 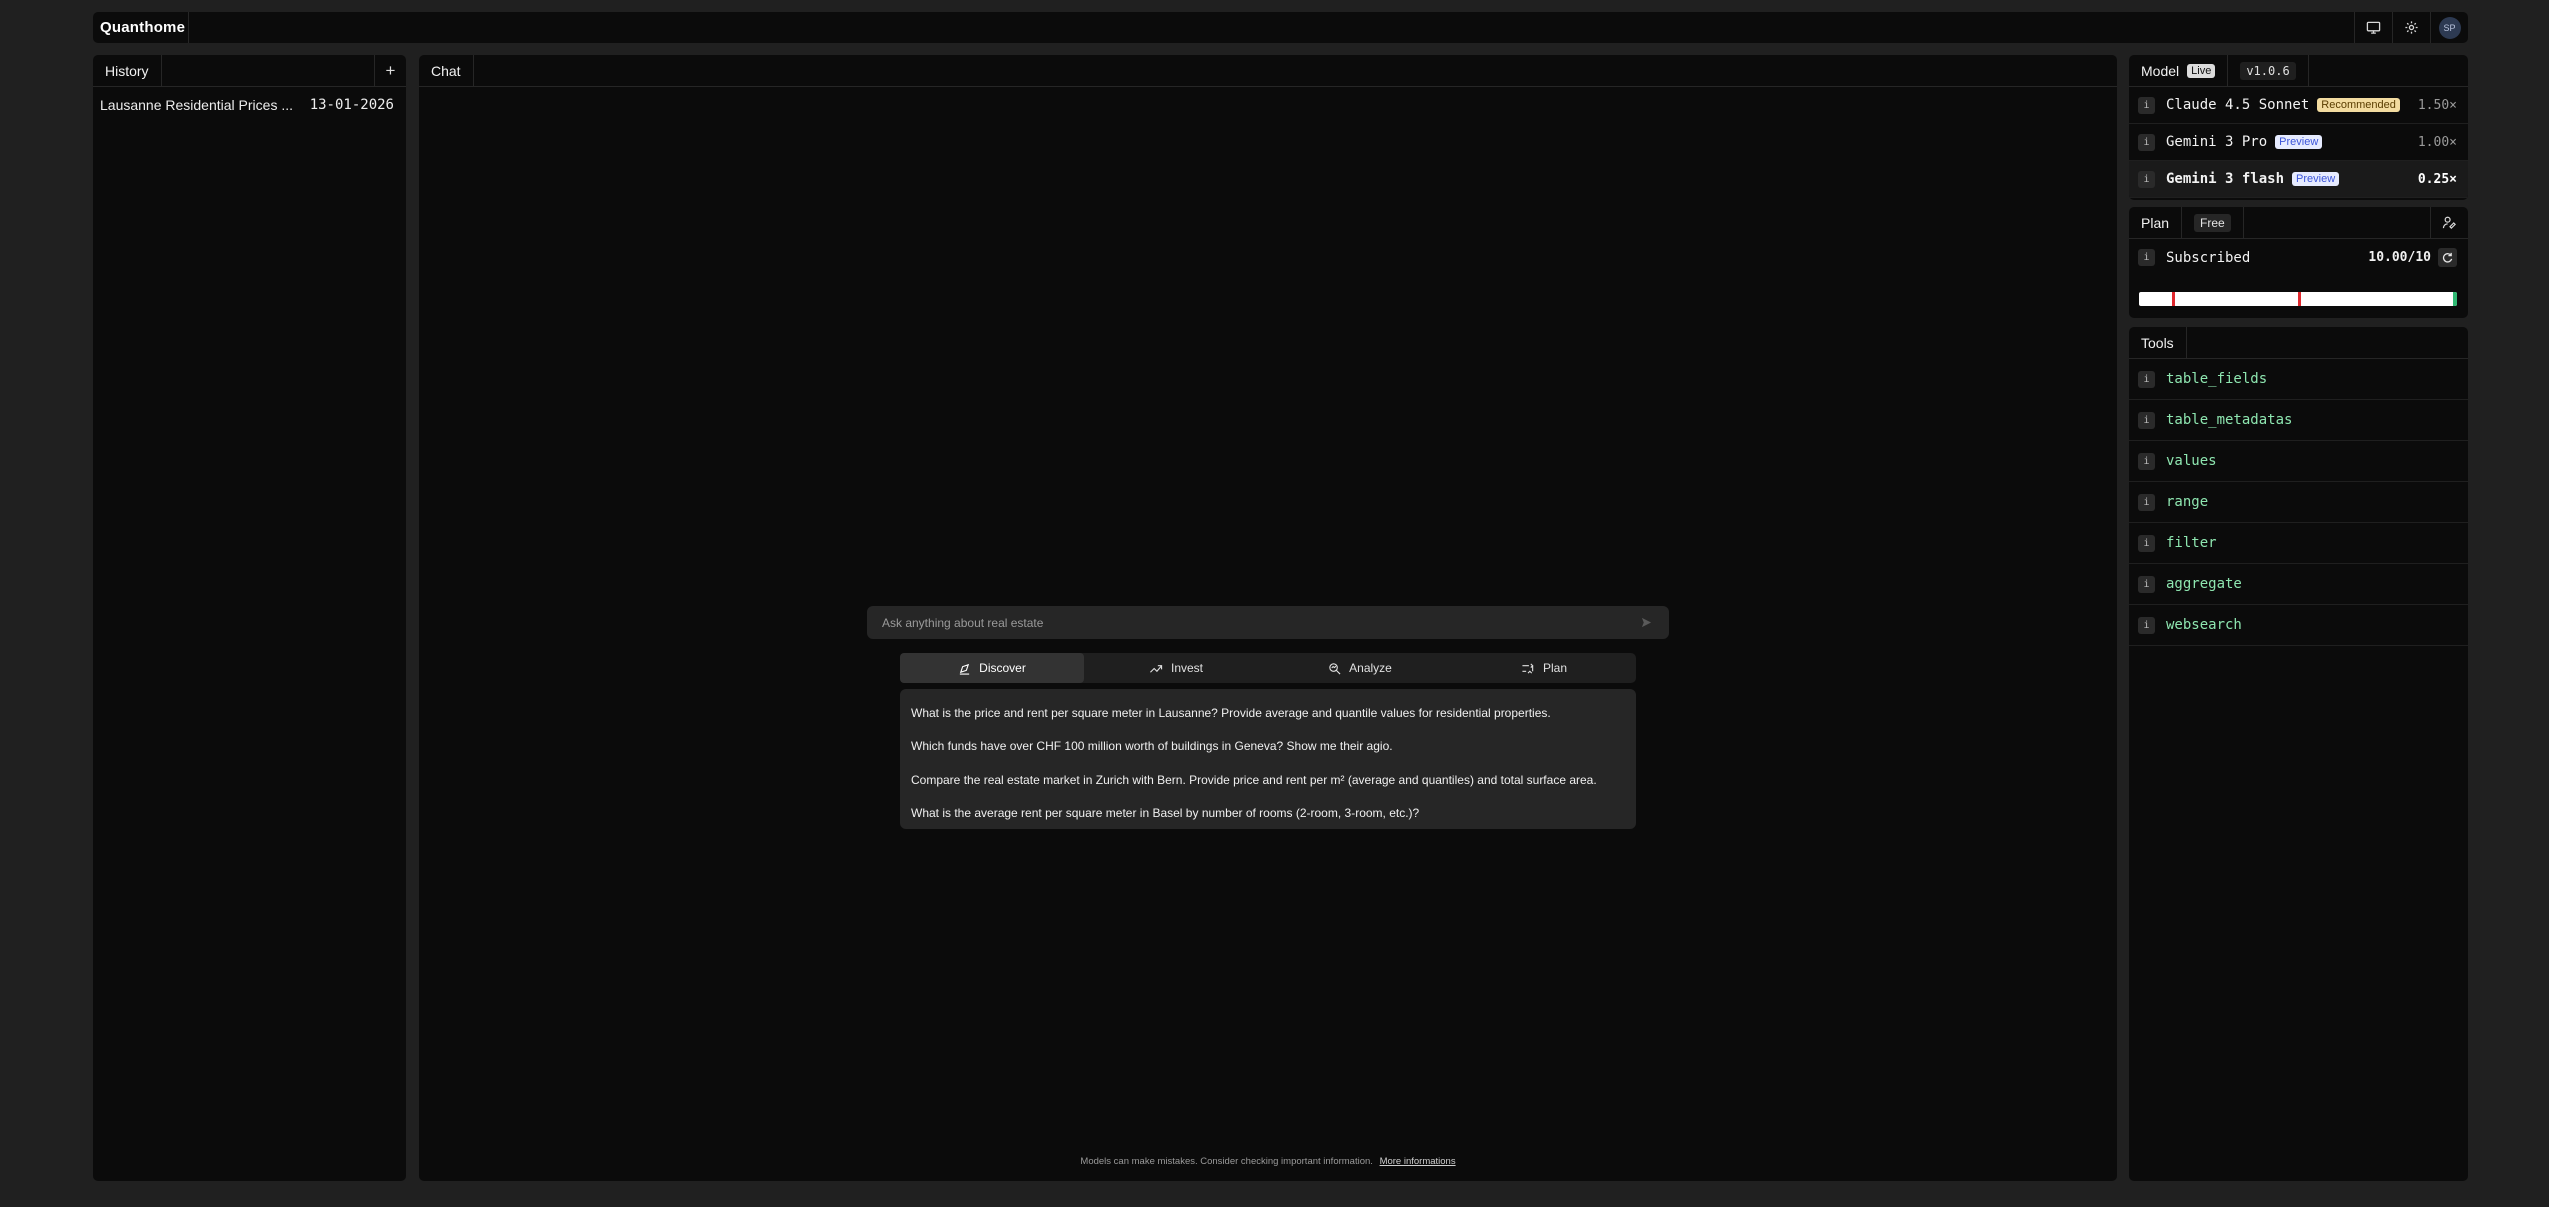 I want to click on app-logo: Quanthome, so click(x=141, y=27).